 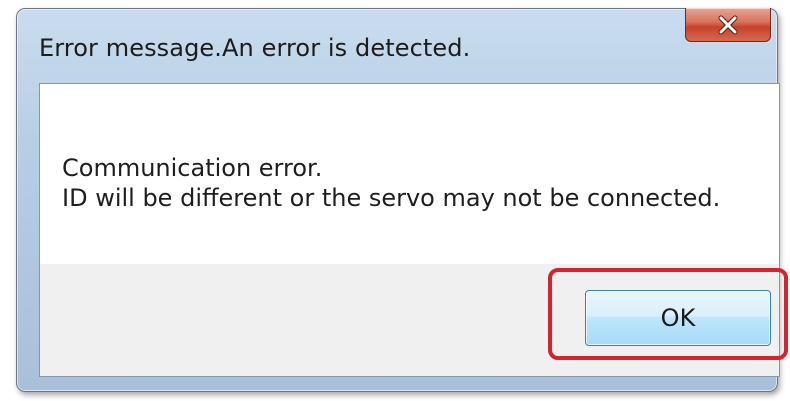 What do you see at coordinates (668, 314) in the screenshot?
I see `ok-button-highlight` at bounding box center [668, 314].